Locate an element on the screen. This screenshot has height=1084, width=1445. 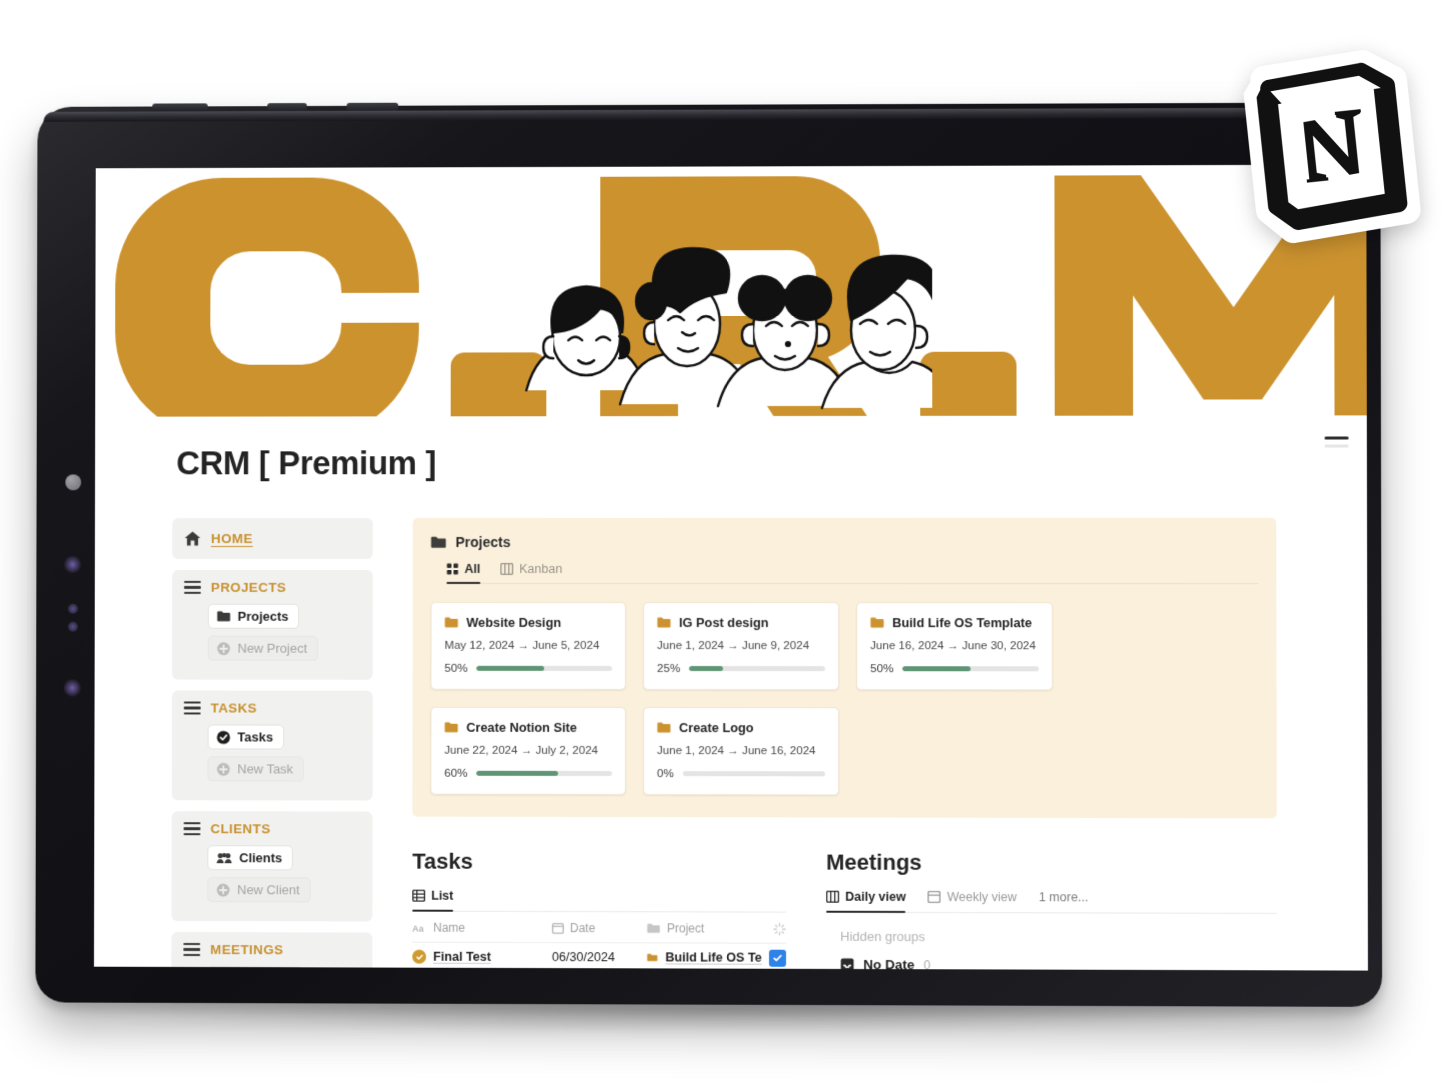
tab-list: List is located at coordinates (432, 900).